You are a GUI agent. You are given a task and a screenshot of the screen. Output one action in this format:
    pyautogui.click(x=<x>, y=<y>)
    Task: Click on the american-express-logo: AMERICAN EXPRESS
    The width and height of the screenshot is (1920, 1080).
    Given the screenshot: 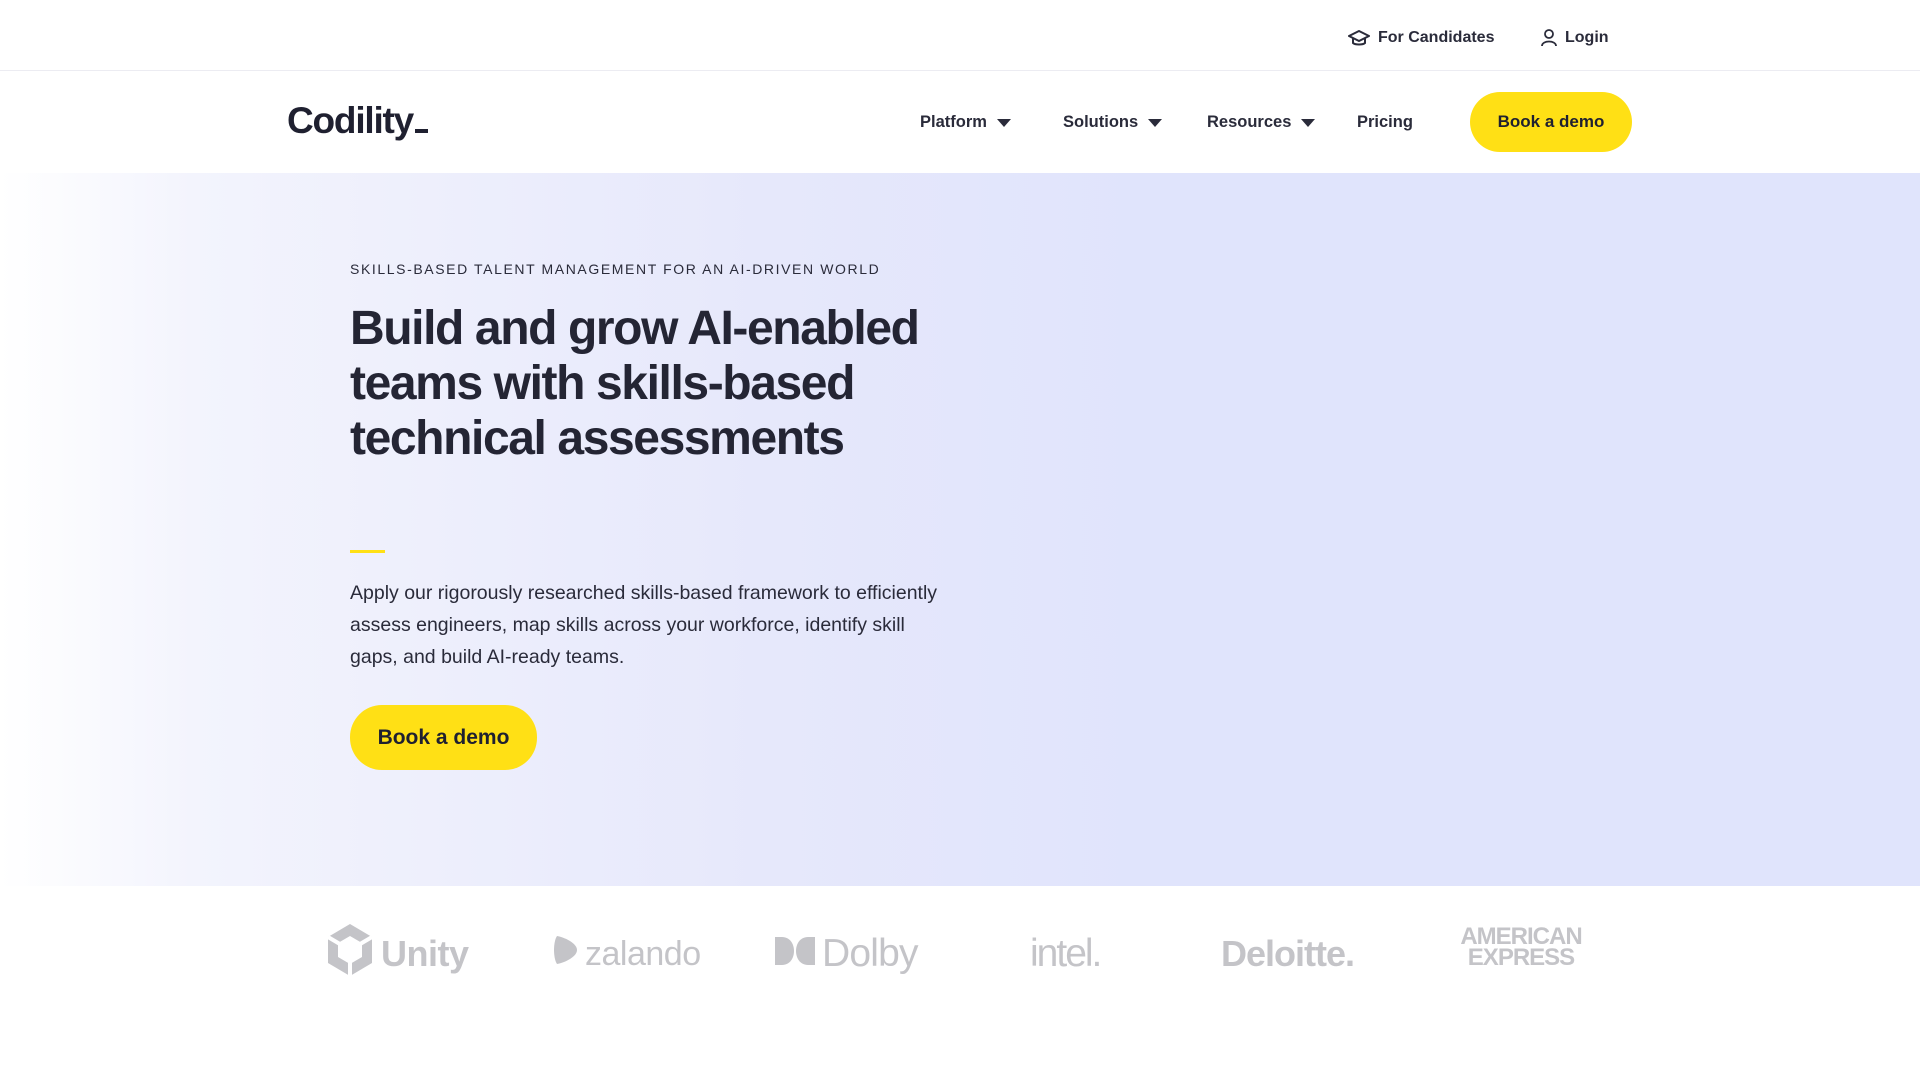 What is the action you would take?
    pyautogui.click(x=1521, y=953)
    